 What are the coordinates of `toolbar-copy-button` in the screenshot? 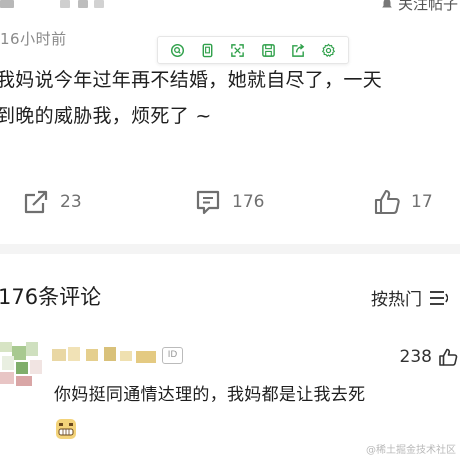 It's located at (207, 50).